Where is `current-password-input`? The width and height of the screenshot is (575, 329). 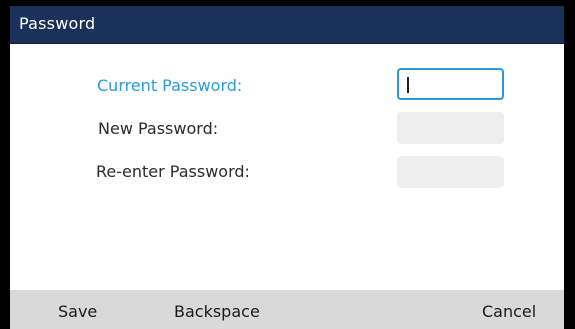 current-password-input is located at coordinates (450, 84).